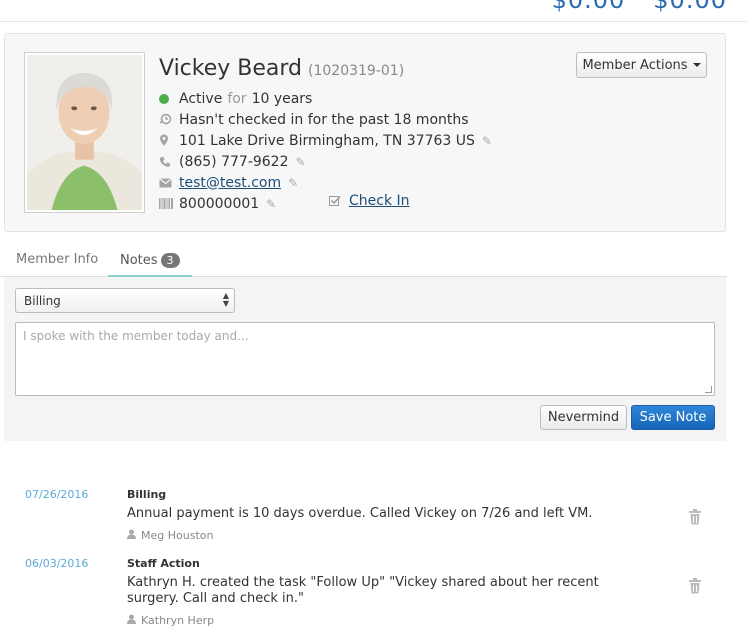 The image size is (747, 627). What do you see at coordinates (230, 183) in the screenshot?
I see `email-link: test@test.com` at bounding box center [230, 183].